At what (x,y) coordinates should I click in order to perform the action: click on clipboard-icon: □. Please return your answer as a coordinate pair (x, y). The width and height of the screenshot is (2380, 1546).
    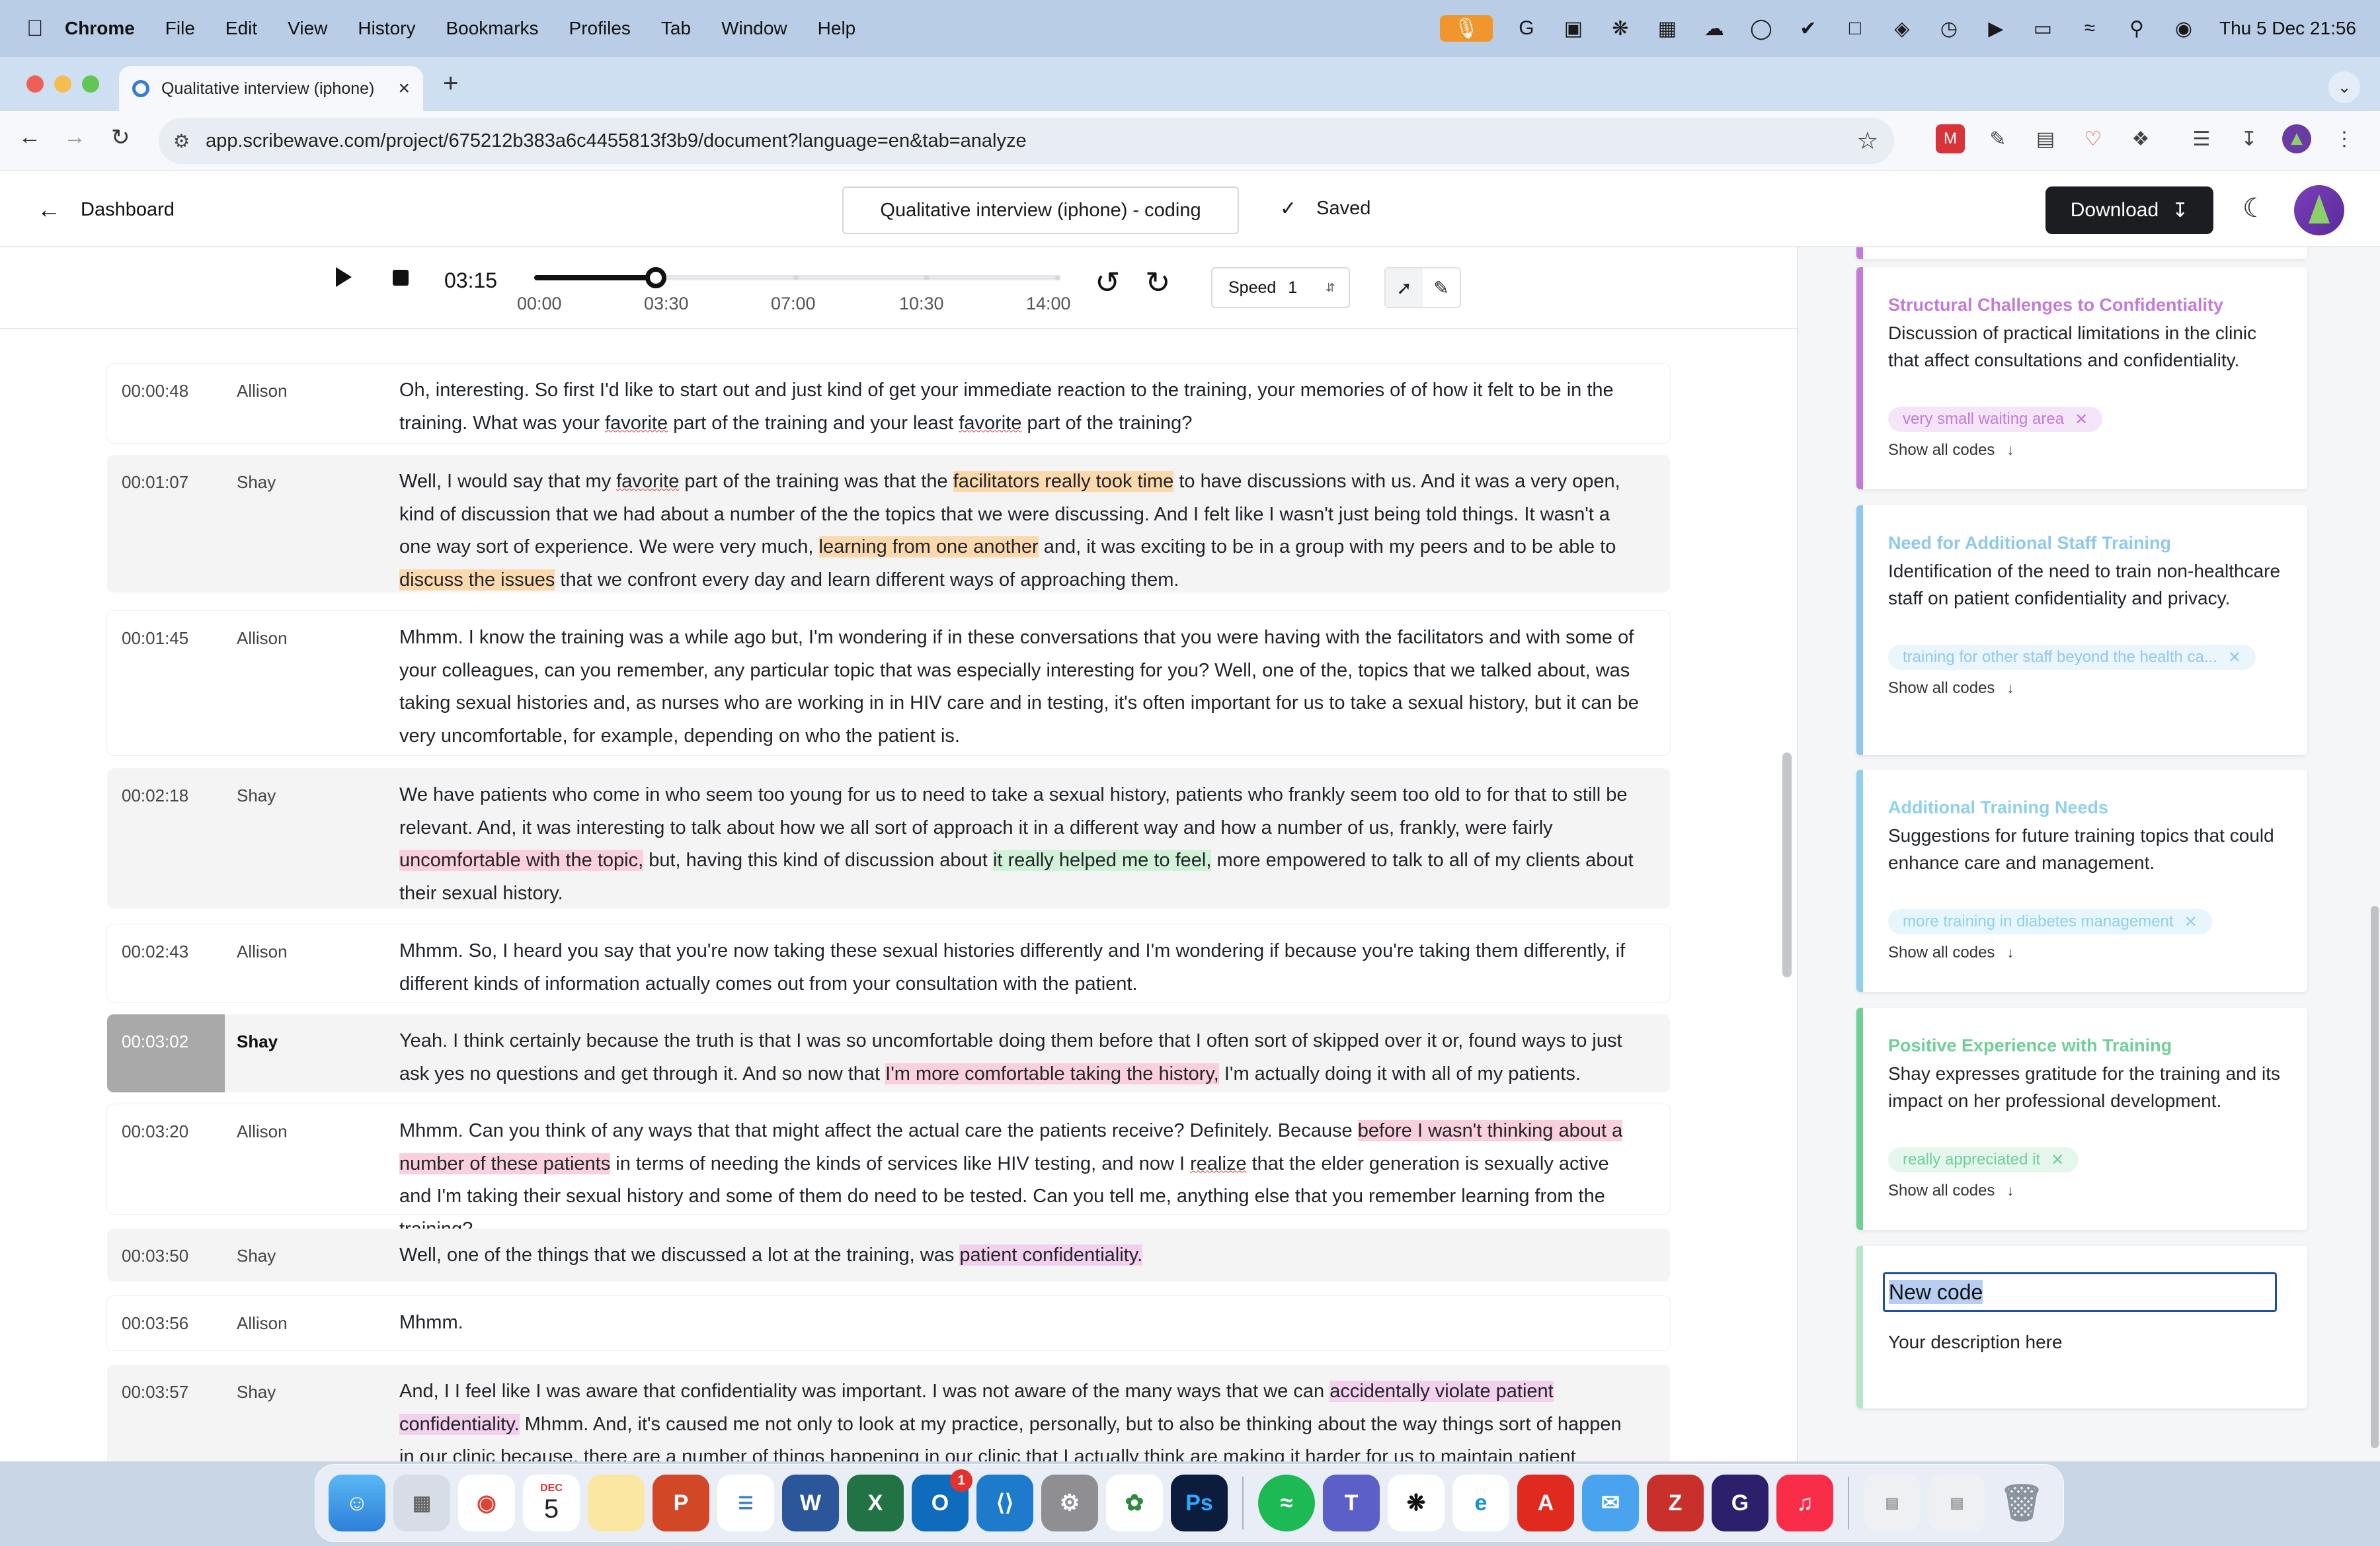
    Looking at the image, I should click on (1855, 28).